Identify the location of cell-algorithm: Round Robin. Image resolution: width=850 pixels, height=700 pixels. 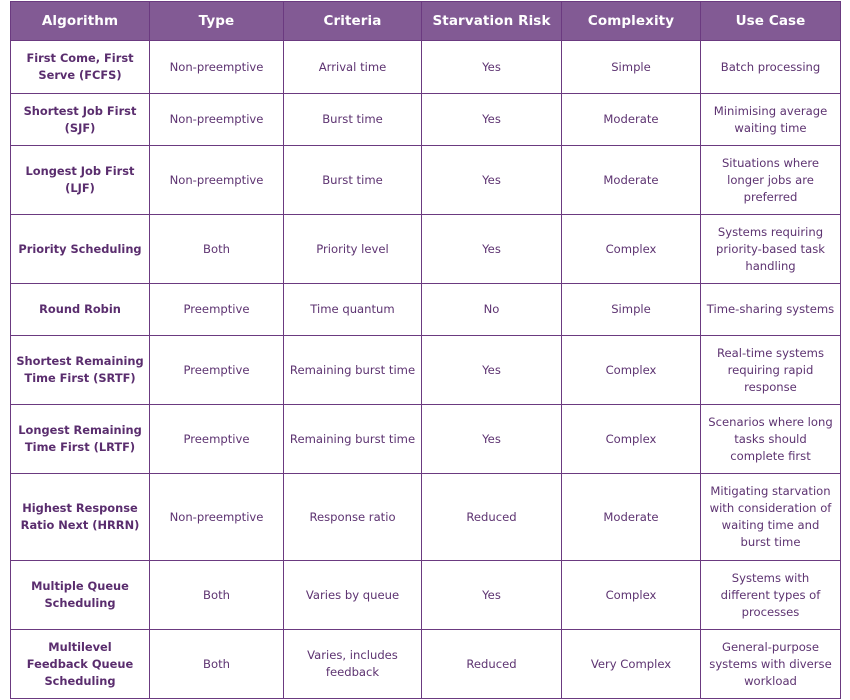
(80, 309).